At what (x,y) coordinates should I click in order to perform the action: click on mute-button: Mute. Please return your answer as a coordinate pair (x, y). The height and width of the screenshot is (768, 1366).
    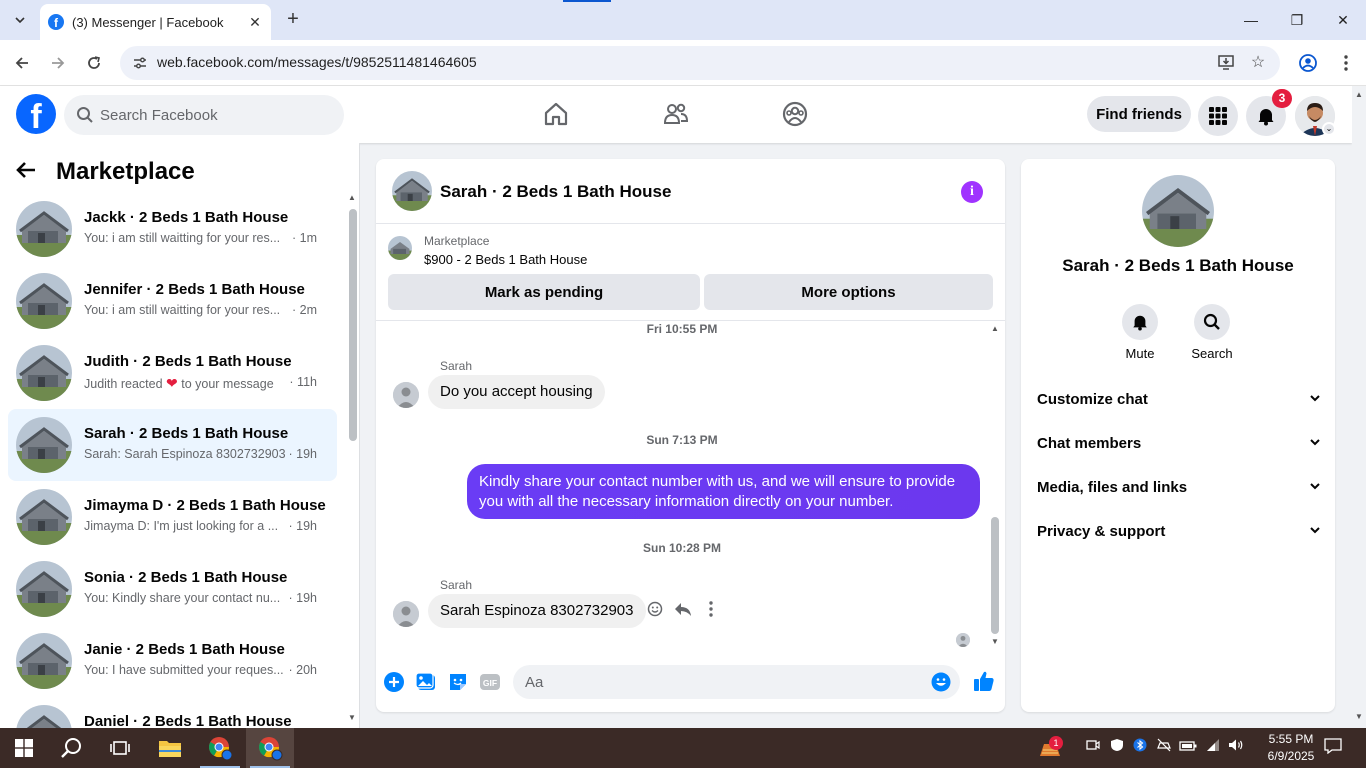
    Looking at the image, I should click on (1140, 332).